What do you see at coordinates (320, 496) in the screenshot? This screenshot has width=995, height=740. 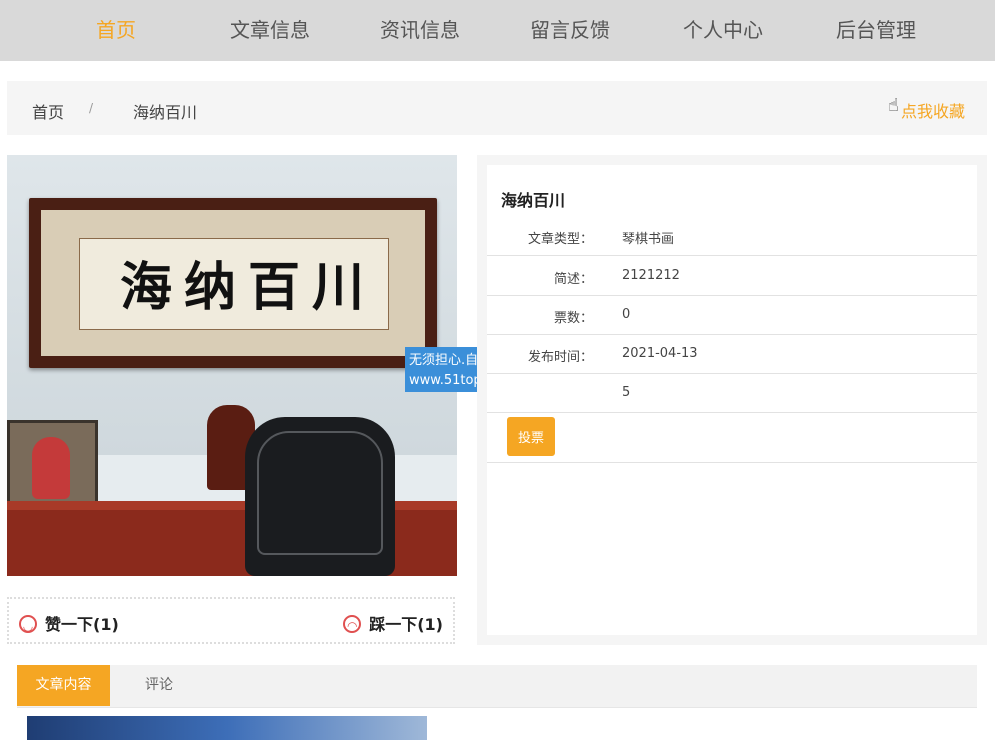 I see `office-chair` at bounding box center [320, 496].